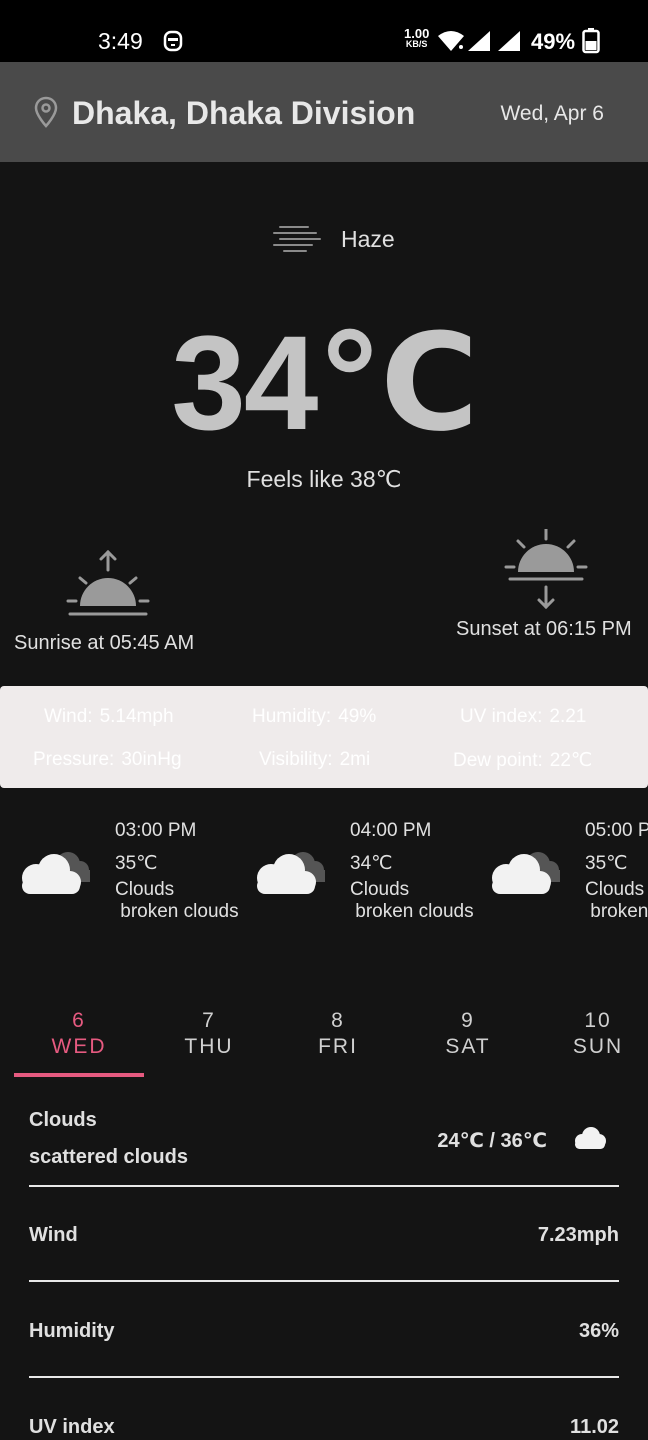  Describe the element at coordinates (468, 1020) in the screenshot. I see `tab-day-number: 9` at that location.